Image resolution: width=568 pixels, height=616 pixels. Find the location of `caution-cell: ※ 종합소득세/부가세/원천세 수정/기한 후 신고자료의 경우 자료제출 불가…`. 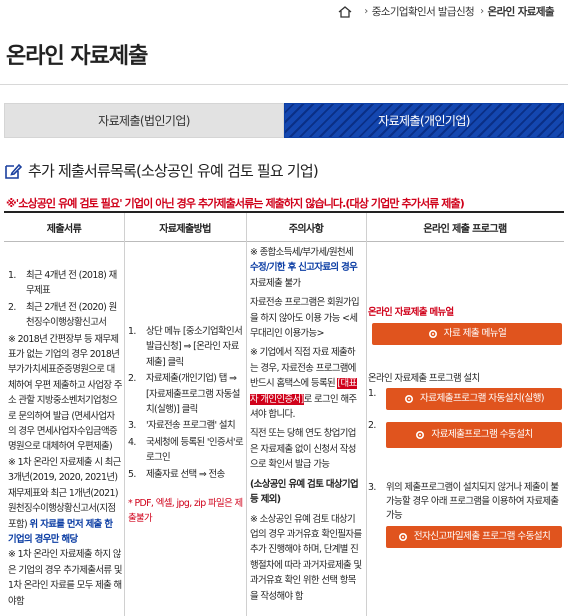

caution-cell: ※ 종합소득세/부가세/원천세 수정/기한 후 신고자료의 경우 자료제출 불가… is located at coordinates (306, 424).